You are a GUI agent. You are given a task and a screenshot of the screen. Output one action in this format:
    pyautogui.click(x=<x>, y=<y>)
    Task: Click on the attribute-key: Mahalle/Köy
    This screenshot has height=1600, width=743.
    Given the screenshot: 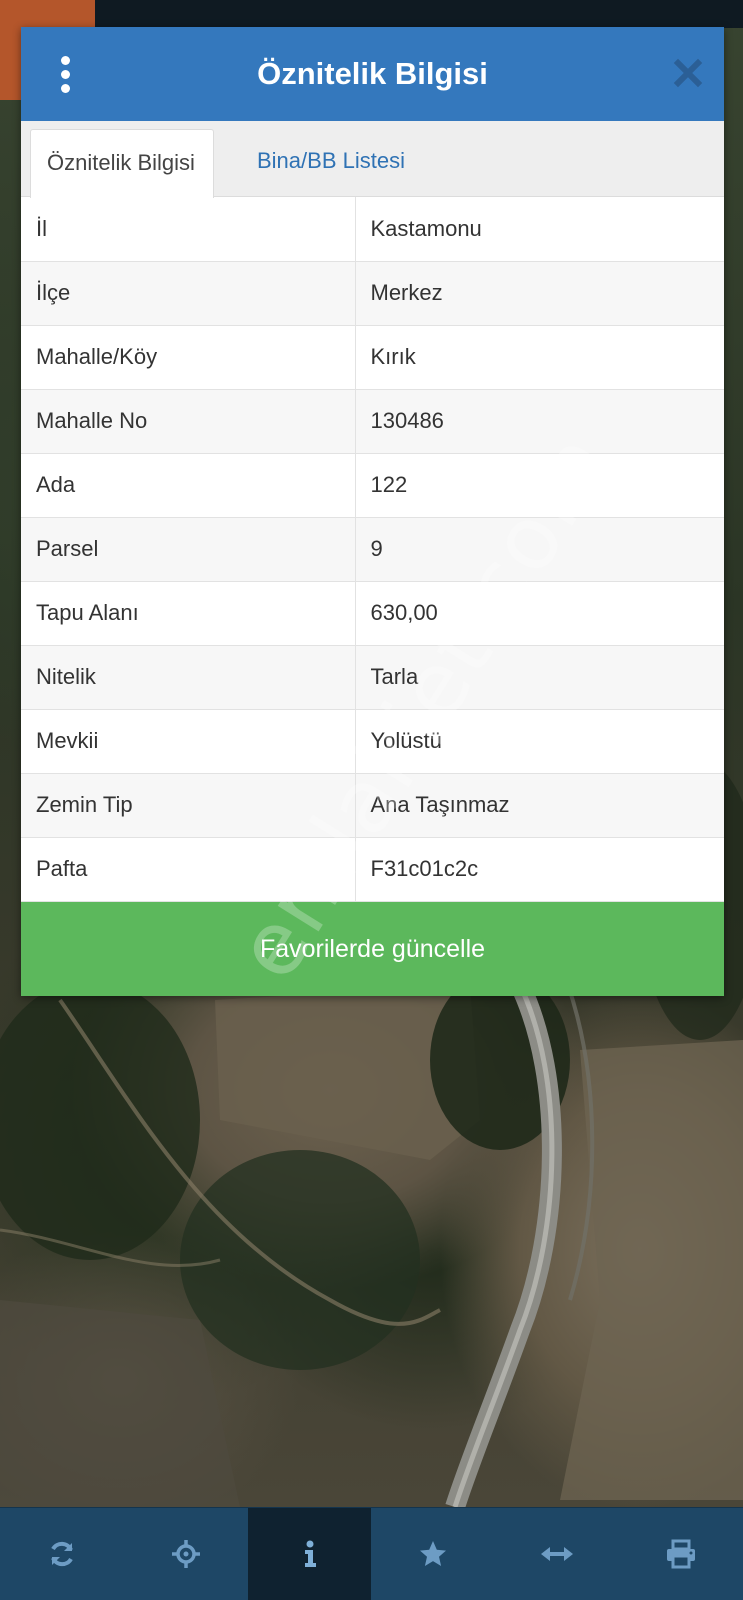 What is the action you would take?
    pyautogui.click(x=188, y=357)
    